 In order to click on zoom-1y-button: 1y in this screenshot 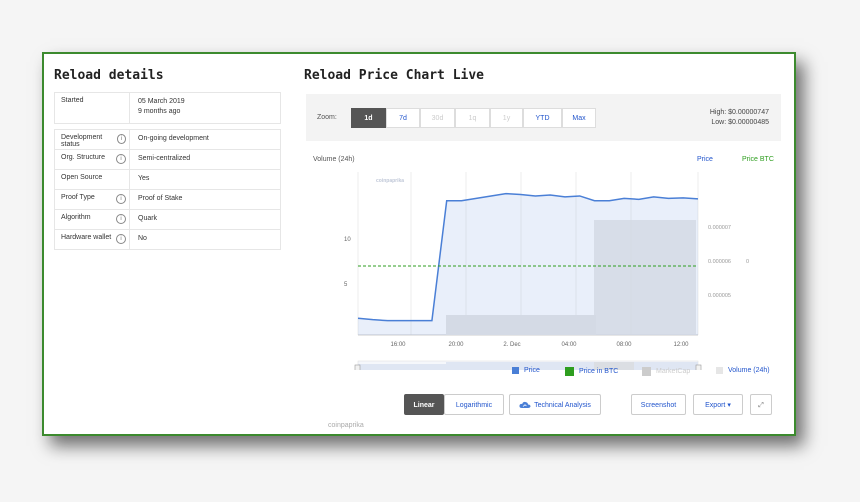, I will do `click(506, 118)`.